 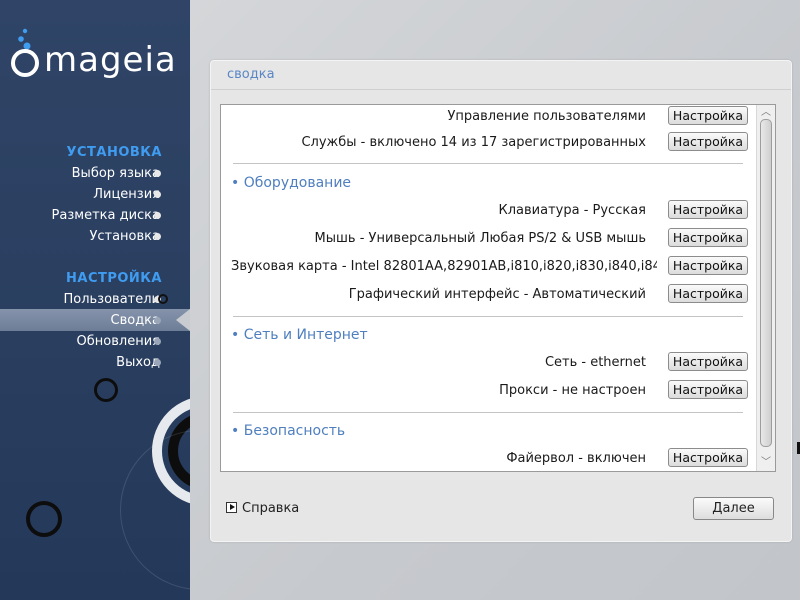 I want to click on row-label: Управление пользователями, so click(x=546, y=116).